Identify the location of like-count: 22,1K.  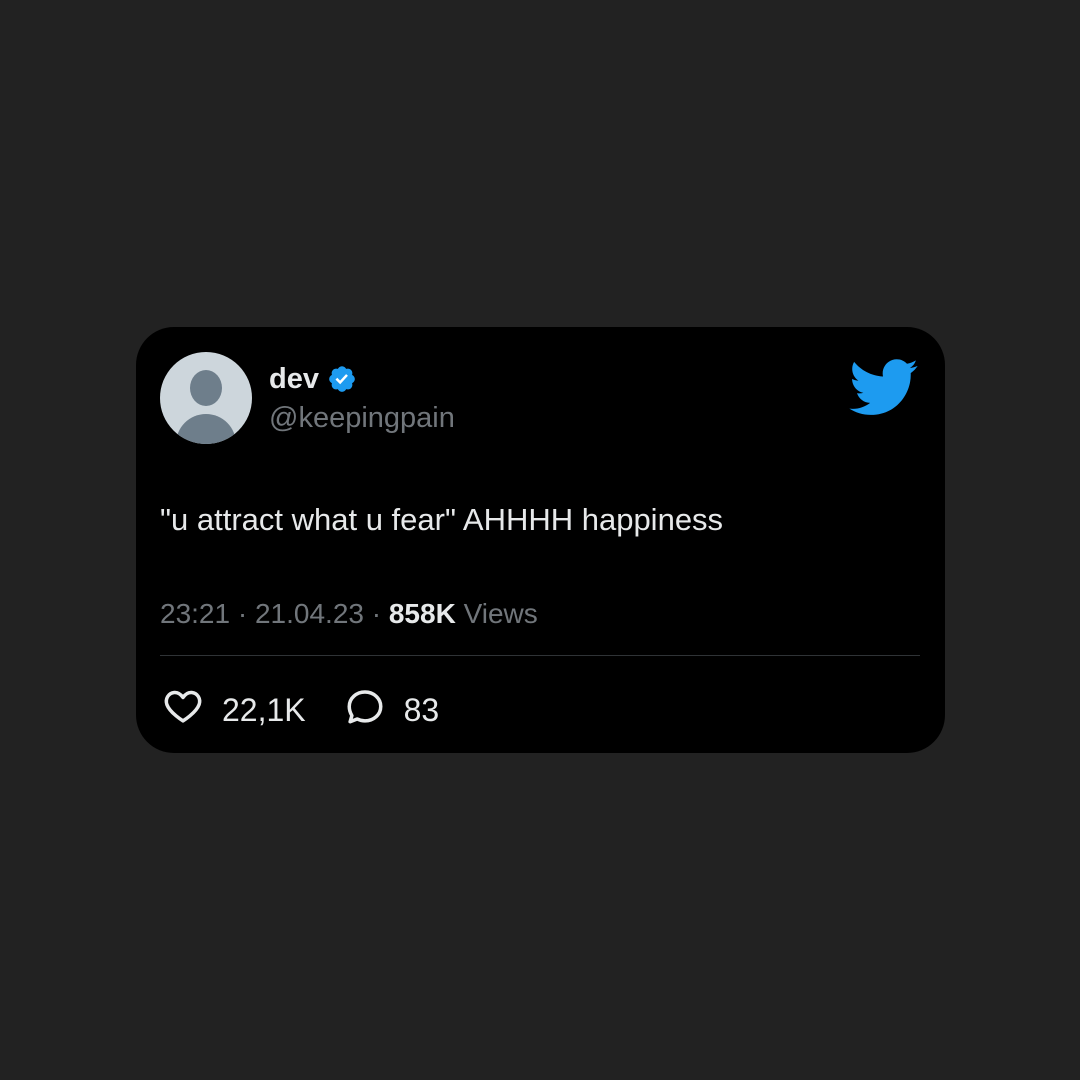
(264, 710).